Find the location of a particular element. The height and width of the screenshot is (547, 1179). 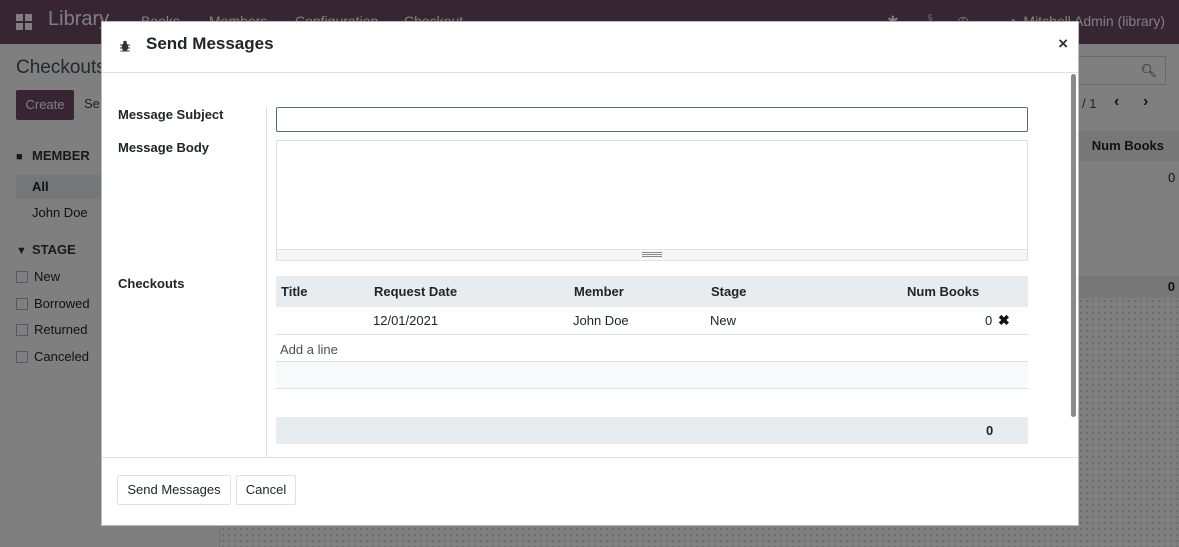

grip-icon is located at coordinates (652, 255).